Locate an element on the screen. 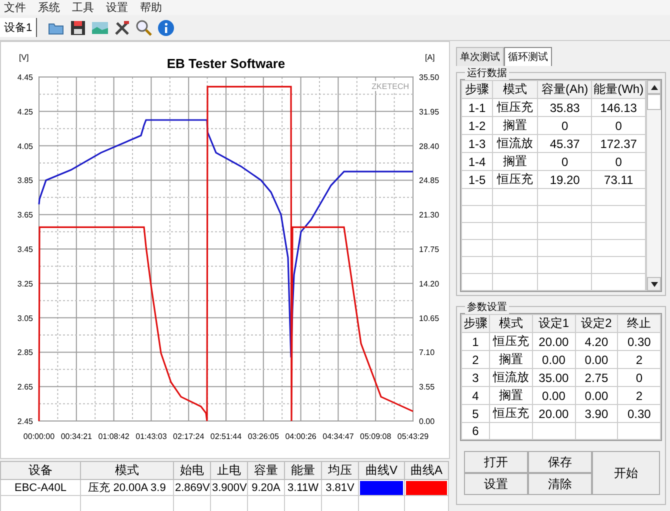 This screenshot has width=670, height=511. column-header: 曲线A is located at coordinates (426, 471).